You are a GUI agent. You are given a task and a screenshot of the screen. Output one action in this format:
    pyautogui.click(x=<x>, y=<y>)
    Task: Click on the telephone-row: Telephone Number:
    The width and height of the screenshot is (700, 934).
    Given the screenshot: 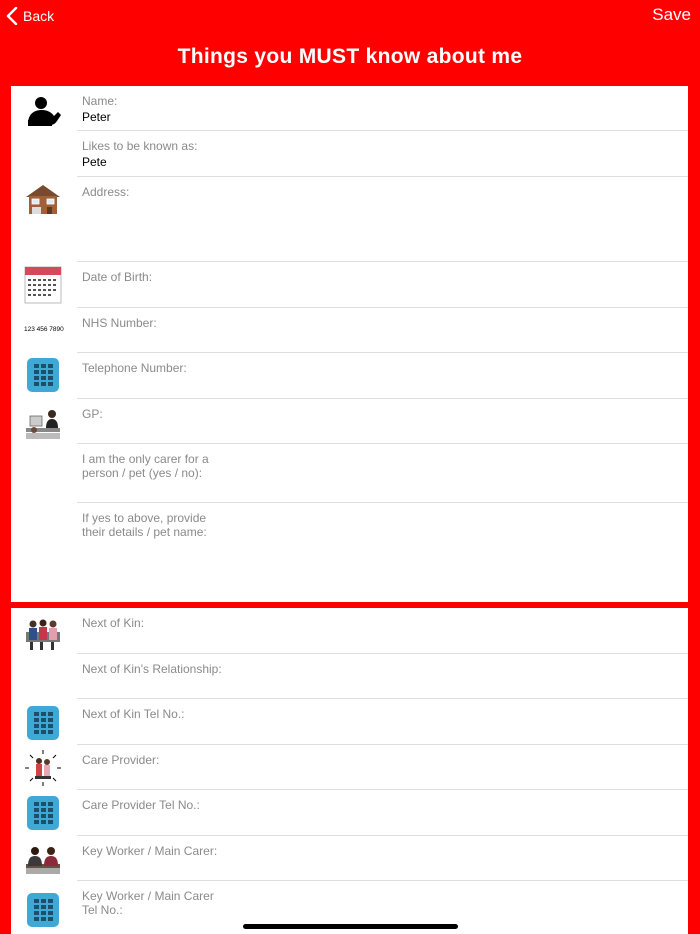 What is the action you would take?
    pyautogui.click(x=382, y=376)
    